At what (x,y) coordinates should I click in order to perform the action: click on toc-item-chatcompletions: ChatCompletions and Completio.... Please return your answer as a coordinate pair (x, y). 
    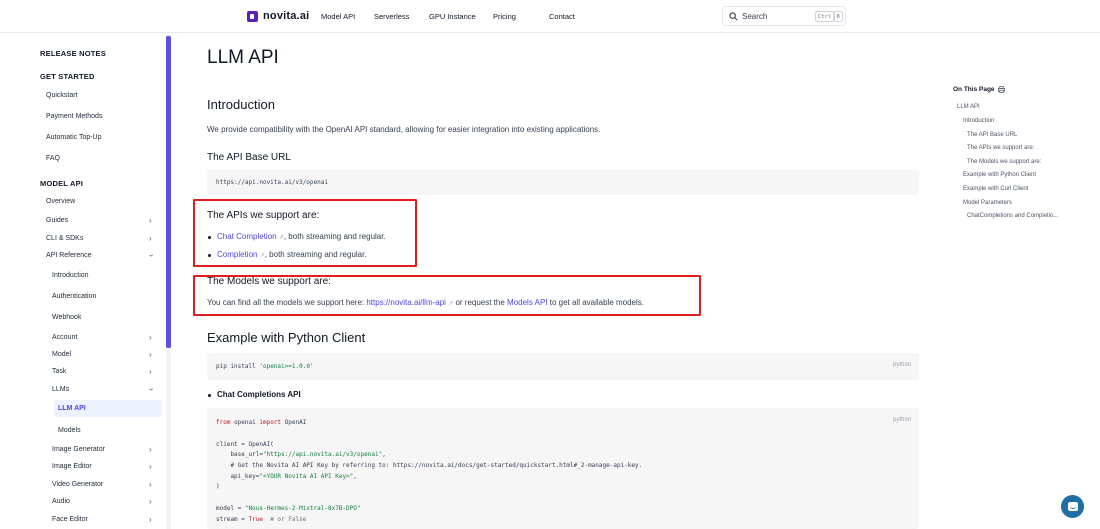
    Looking at the image, I should click on (1012, 216).